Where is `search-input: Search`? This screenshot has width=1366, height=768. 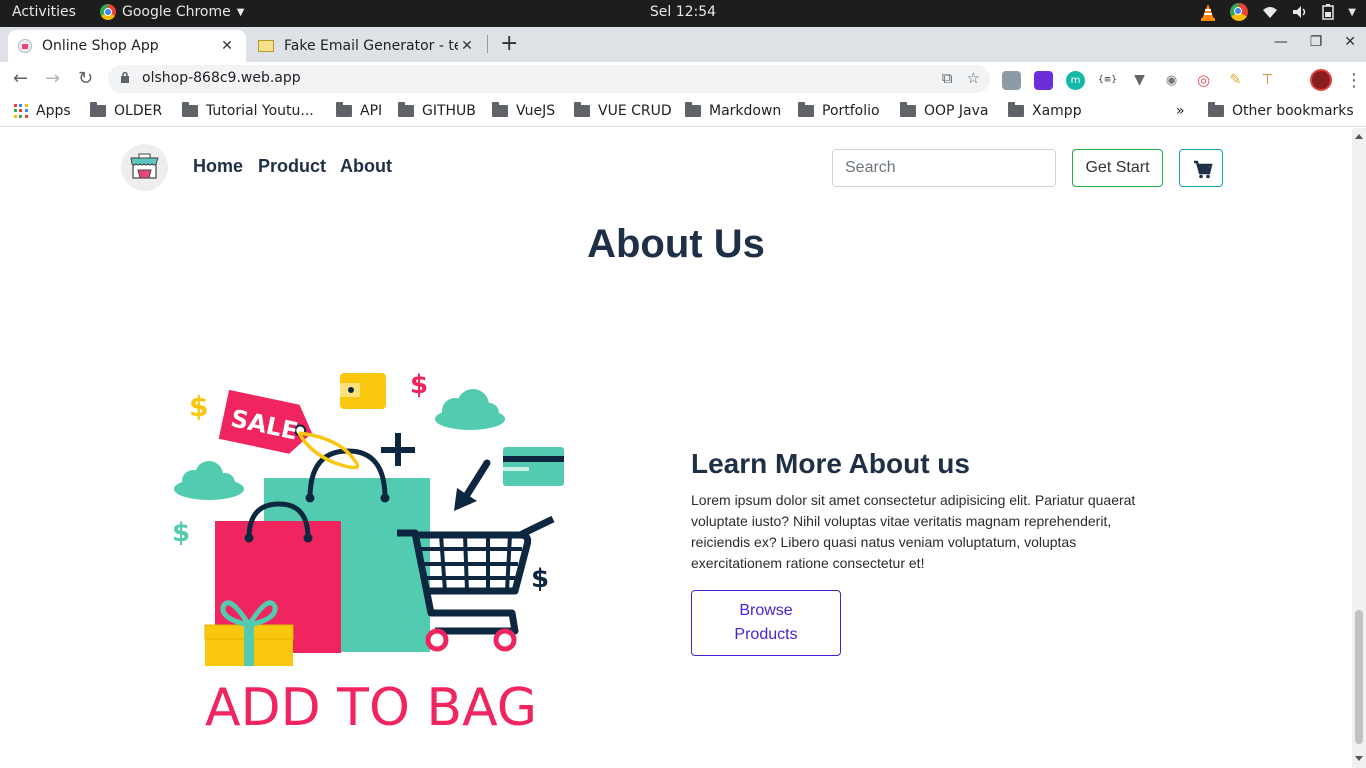
search-input: Search is located at coordinates (944, 168).